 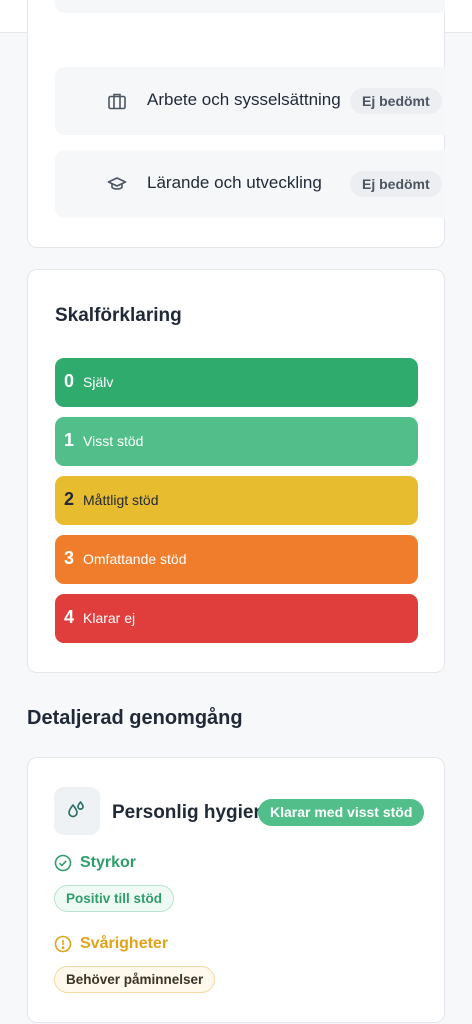 I want to click on strengths-title: Styrkor, so click(x=108, y=862).